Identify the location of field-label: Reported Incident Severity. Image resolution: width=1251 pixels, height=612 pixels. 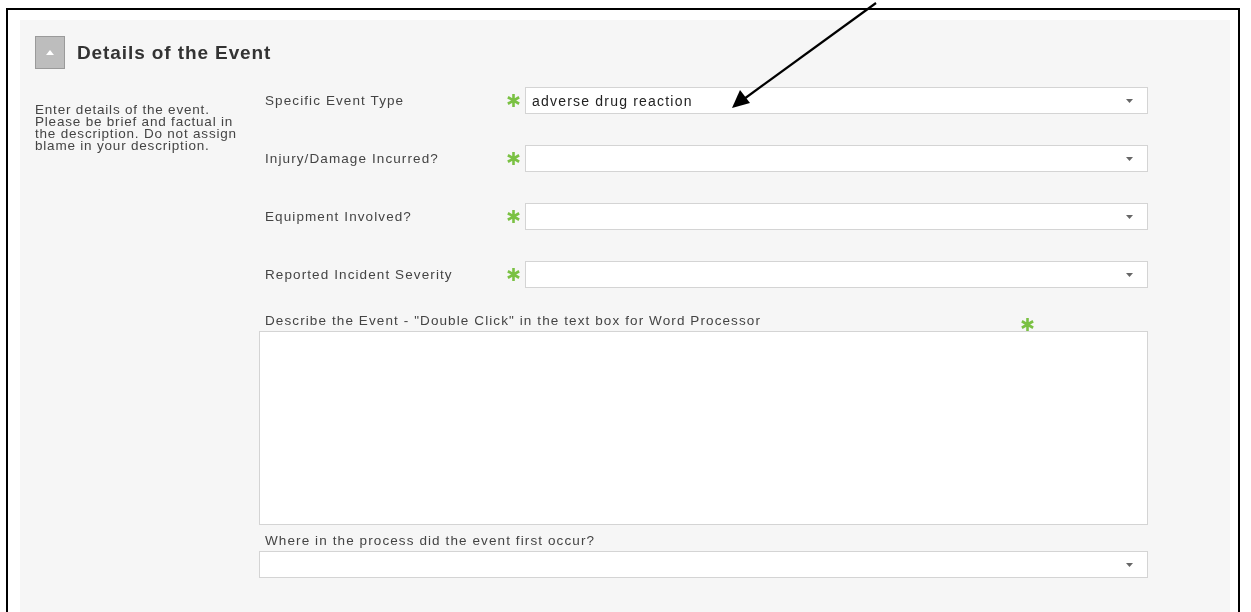
(359, 274).